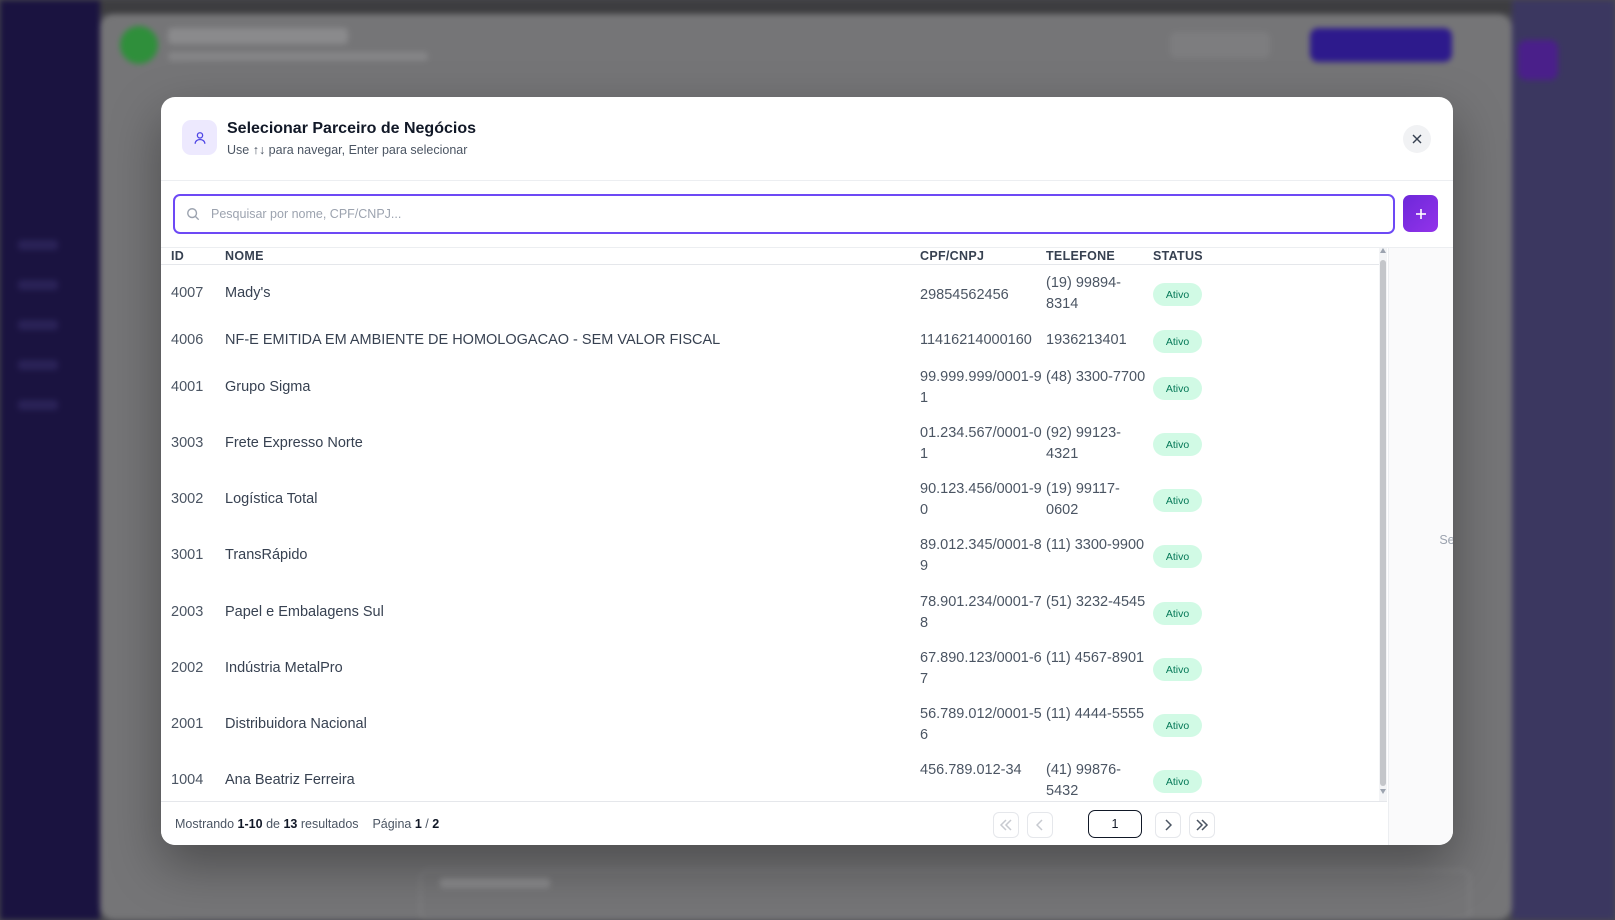 This screenshot has width=1615, height=920. I want to click on background-field-label, so click(495, 883).